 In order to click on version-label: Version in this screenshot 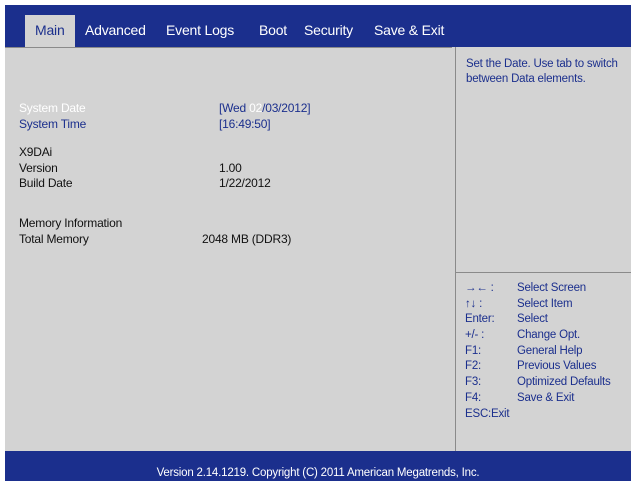, I will do `click(38, 168)`.